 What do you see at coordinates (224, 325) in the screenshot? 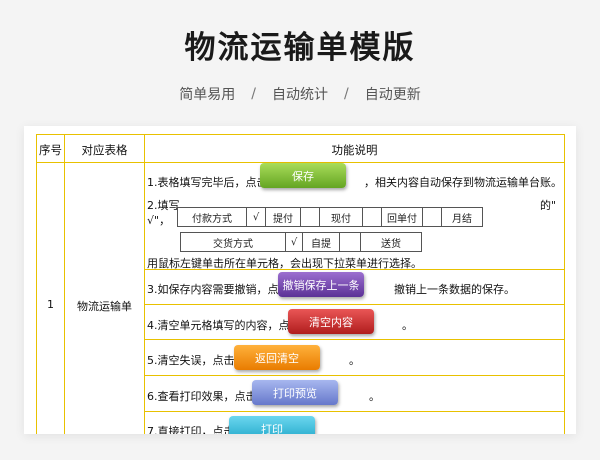
I see `step4-text: 4.清空单元格填写的内容，点击` at bounding box center [224, 325].